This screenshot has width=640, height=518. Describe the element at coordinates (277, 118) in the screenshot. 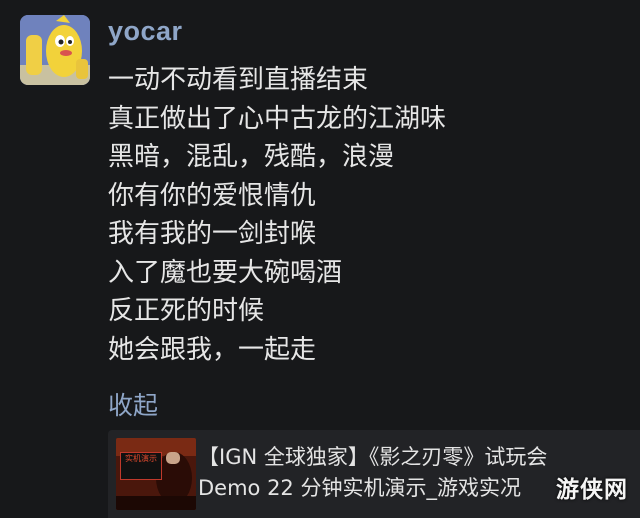

I see `comment-line: 真正做出了心中古龙的江湖味` at that location.